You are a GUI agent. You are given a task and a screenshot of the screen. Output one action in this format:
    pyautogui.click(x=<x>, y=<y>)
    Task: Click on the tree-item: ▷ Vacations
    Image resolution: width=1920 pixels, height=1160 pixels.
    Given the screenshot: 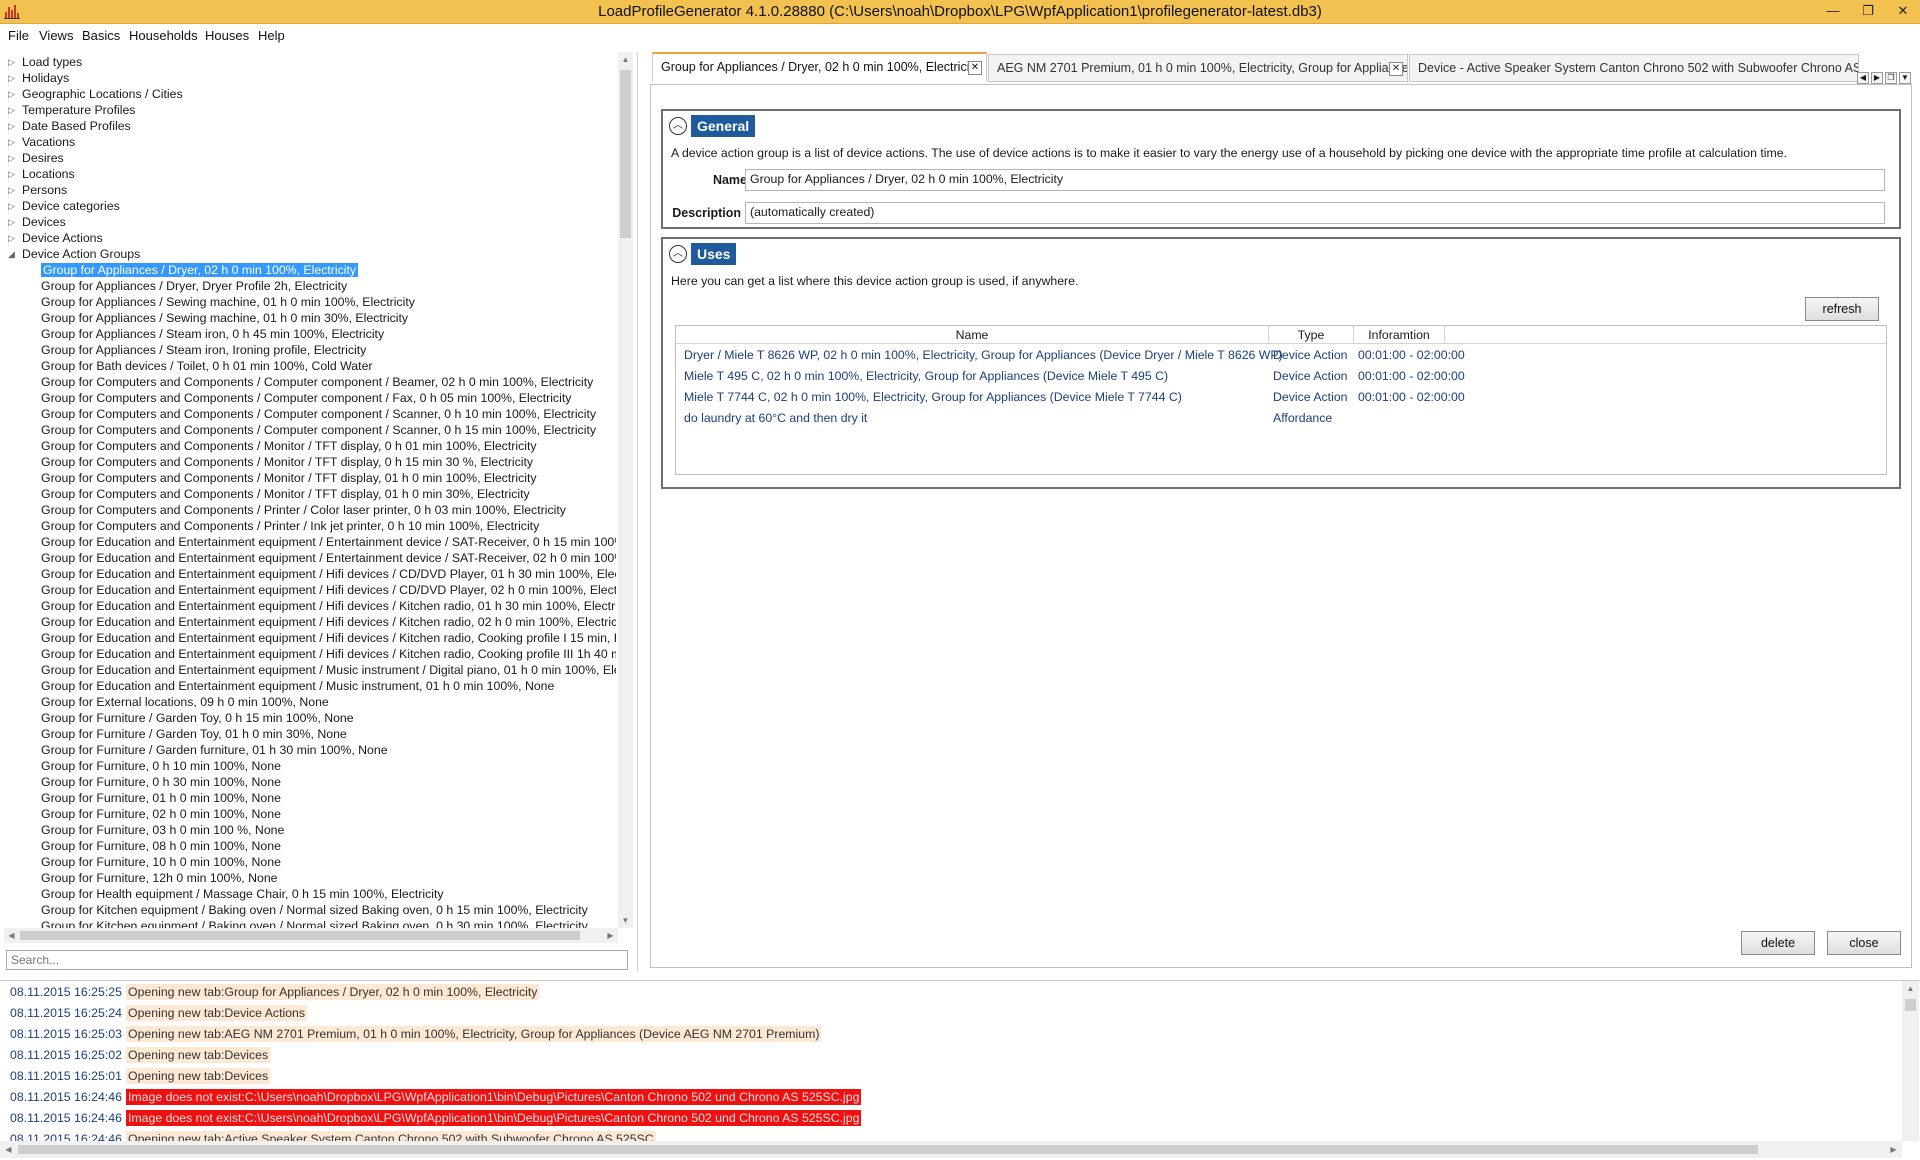 What is the action you would take?
    pyautogui.click(x=310, y=142)
    